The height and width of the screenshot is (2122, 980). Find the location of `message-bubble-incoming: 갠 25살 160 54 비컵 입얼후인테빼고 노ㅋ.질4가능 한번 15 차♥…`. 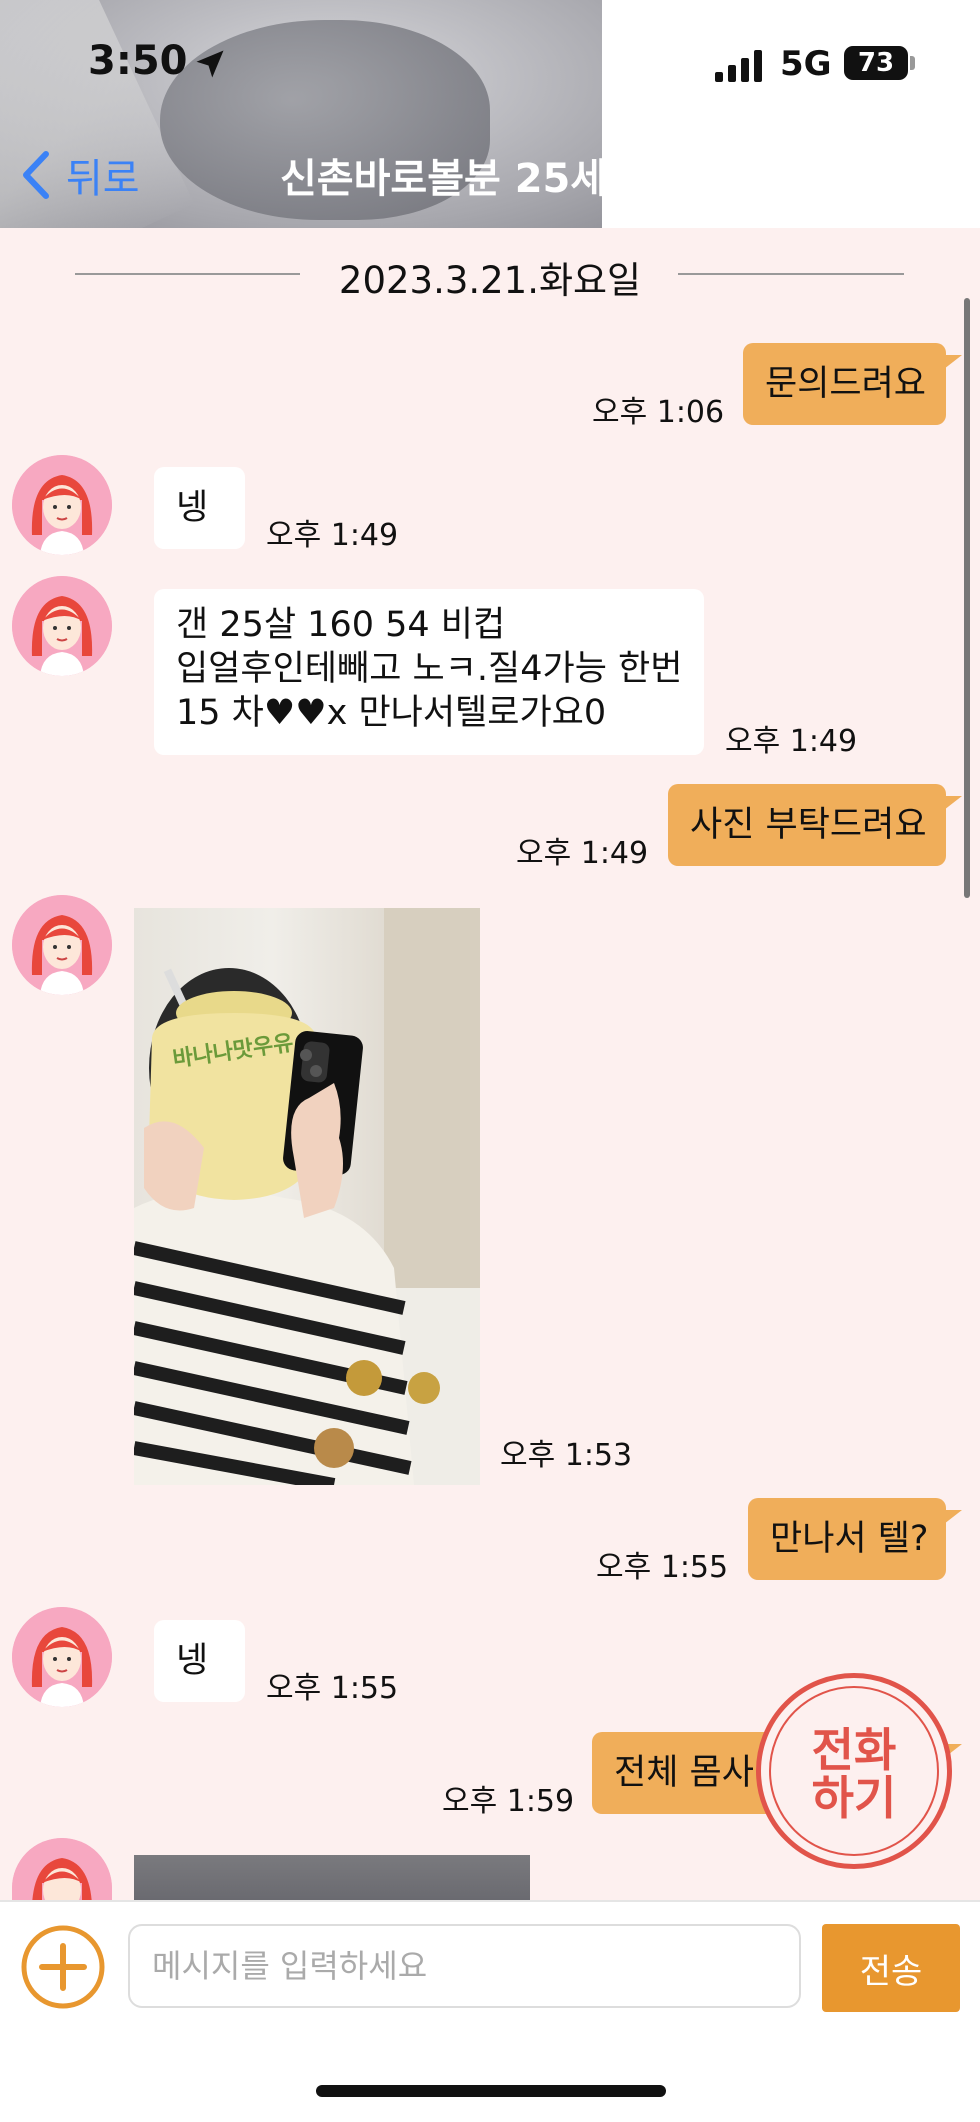

message-bubble-incoming: 갠 25살 160 54 비컵 입얼후인테빼고 노ㅋ.질4가능 한번 15 차♥… is located at coordinates (429, 672).